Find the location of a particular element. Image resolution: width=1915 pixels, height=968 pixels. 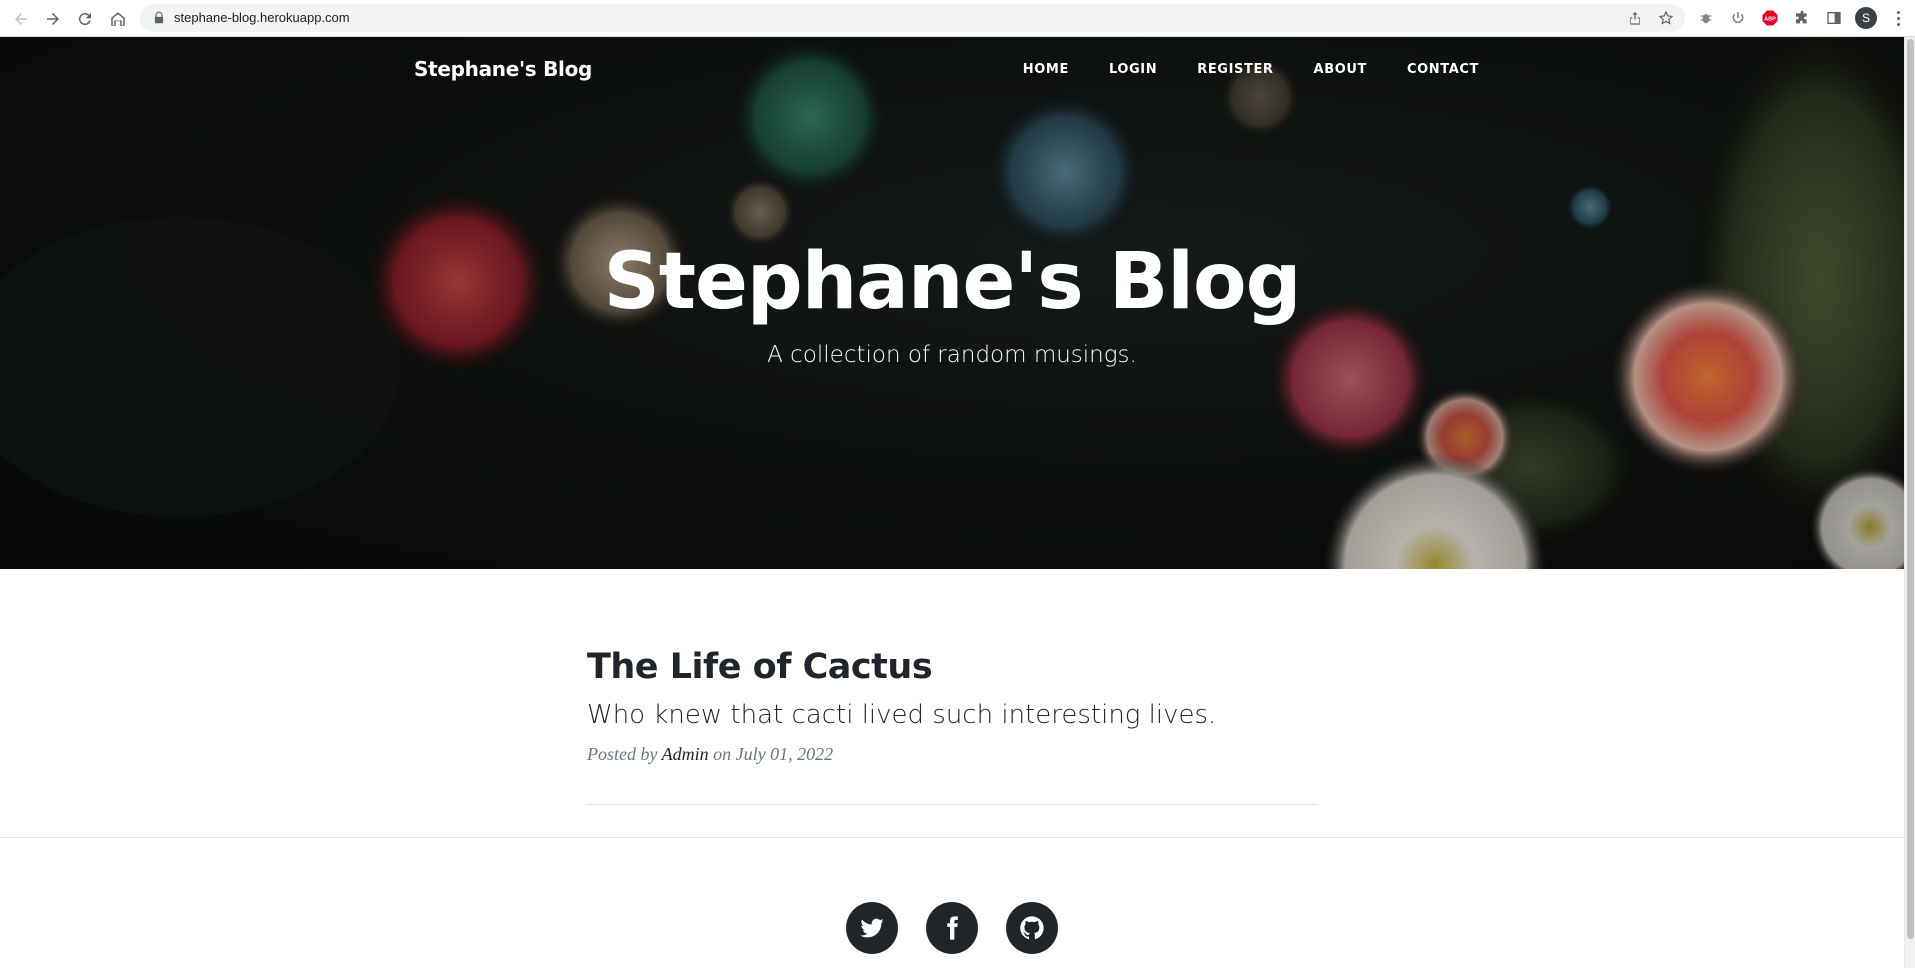

sidepanel-icon is located at coordinates (1834, 18).